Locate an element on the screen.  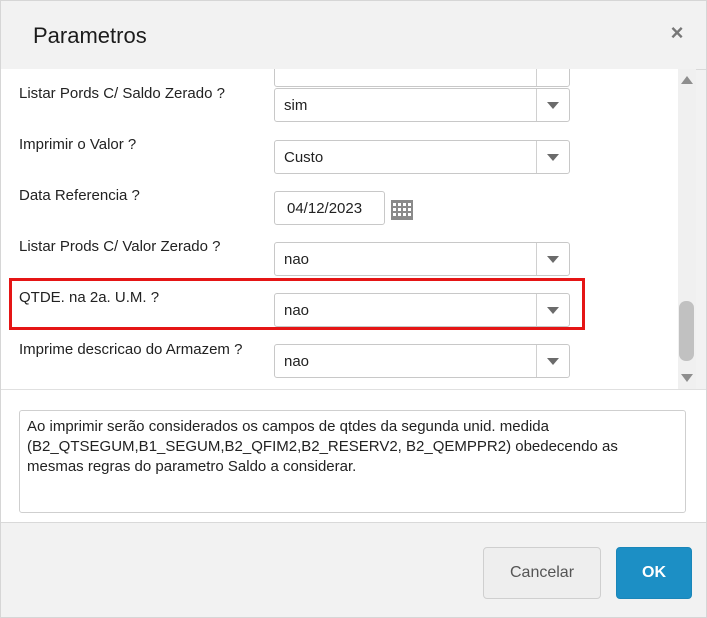
previous-param-select is located at coordinates (422, 78).